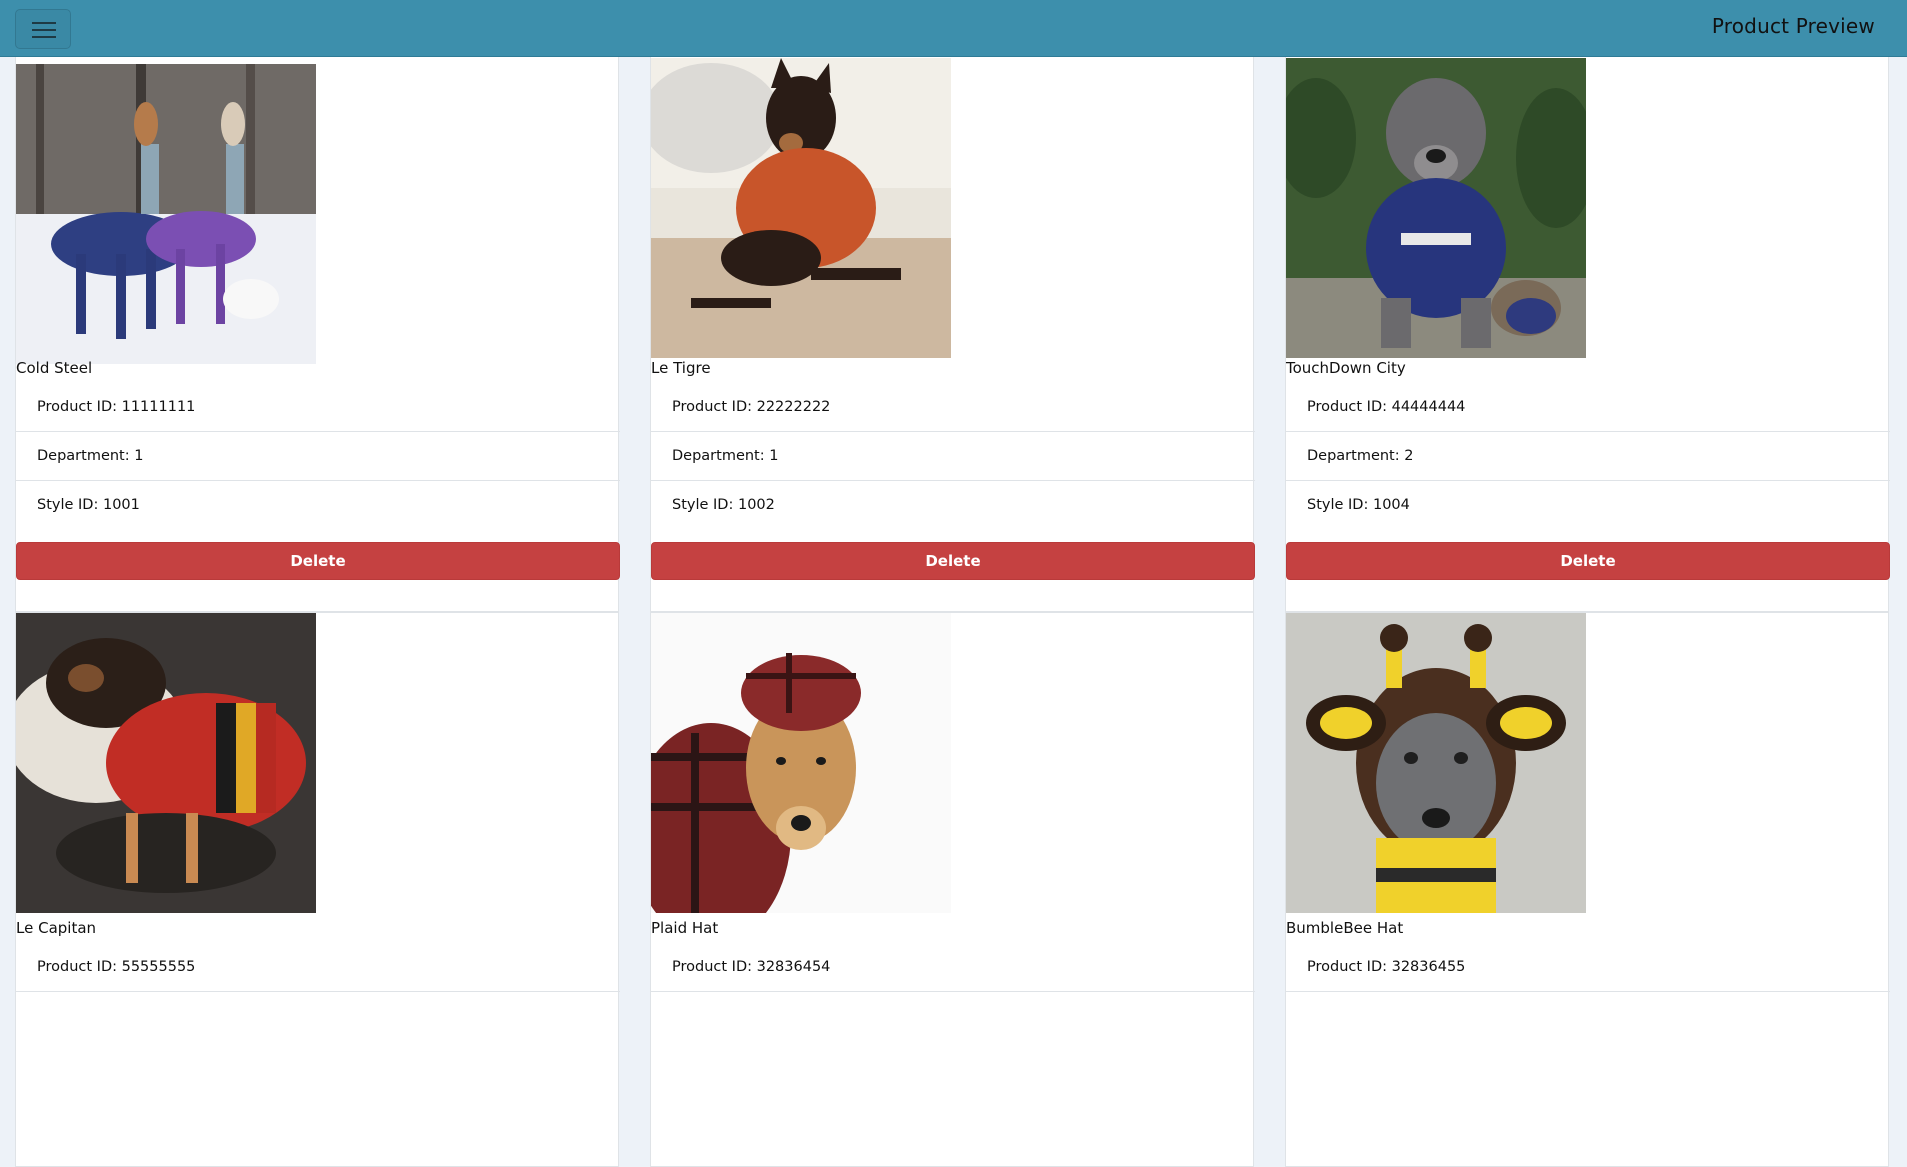 Image resolution: width=1907 pixels, height=1167 pixels. I want to click on product-name: Cold Steel, so click(54, 368).